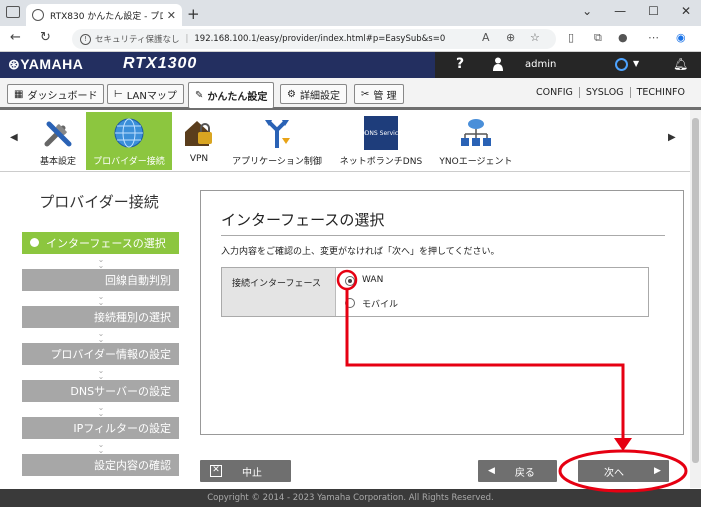 This screenshot has height=507, width=701. I want to click on new-tab-button: +, so click(193, 14).